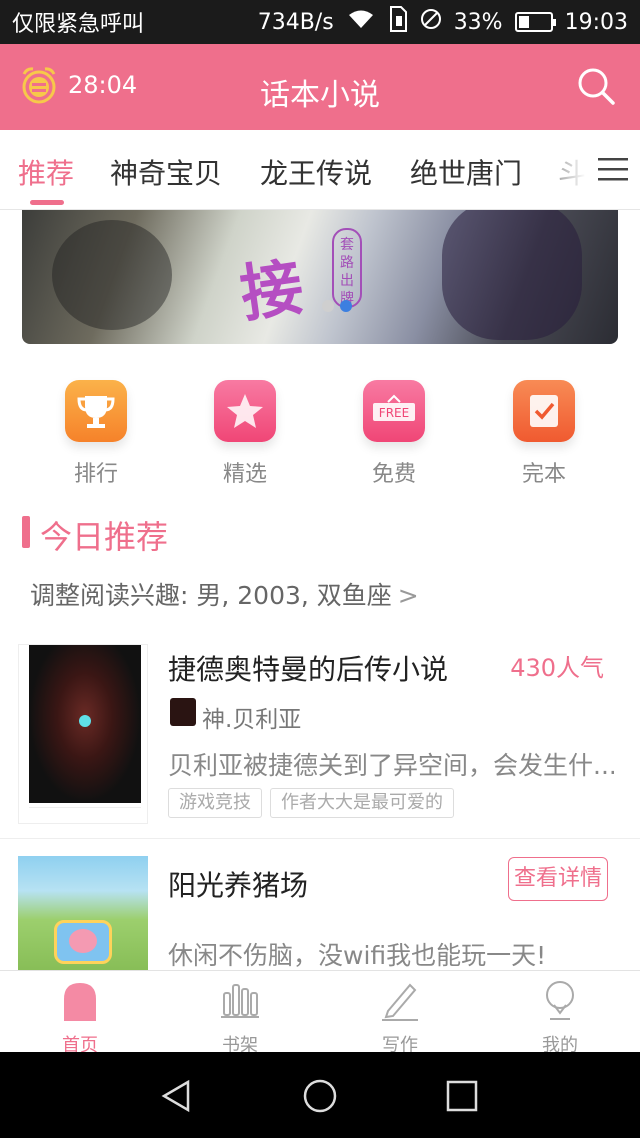  What do you see at coordinates (316, 172) in the screenshot?
I see `tab-dragon-king: 龙王传说` at bounding box center [316, 172].